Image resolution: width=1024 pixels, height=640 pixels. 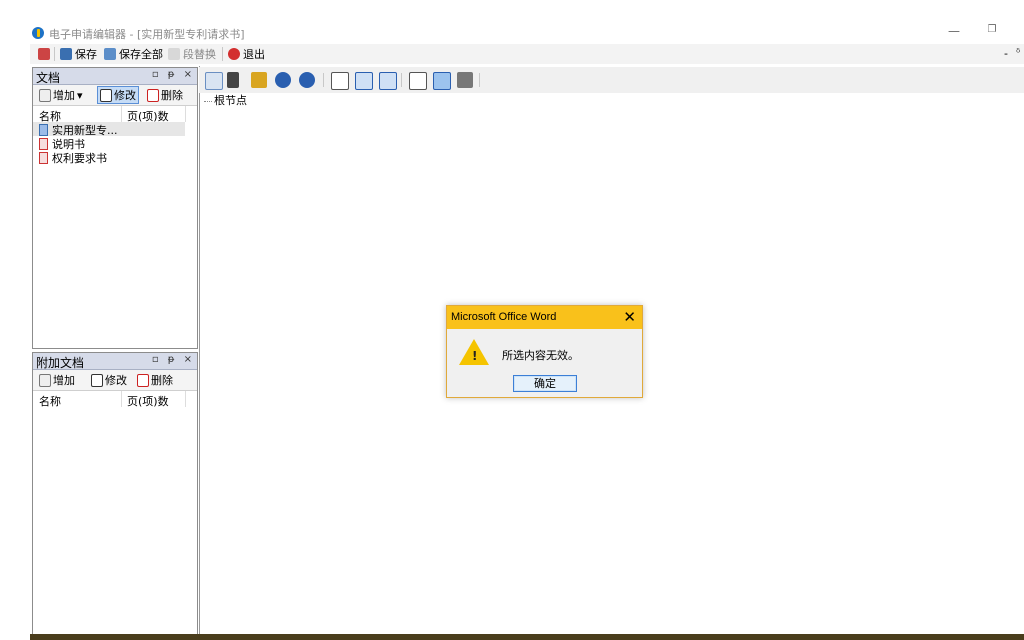 I want to click on add-document-button: 增加 ▾, so click(x=61, y=95).